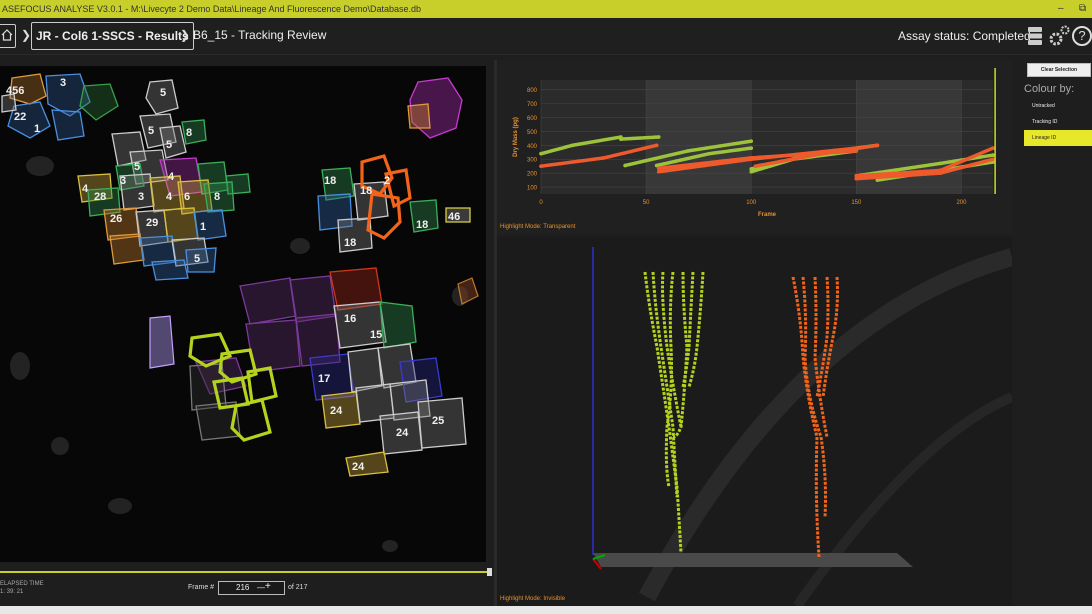  What do you see at coordinates (112, 36) in the screenshot?
I see `breadcrumb-results: JR - Col6 1-SSCS - Results` at bounding box center [112, 36].